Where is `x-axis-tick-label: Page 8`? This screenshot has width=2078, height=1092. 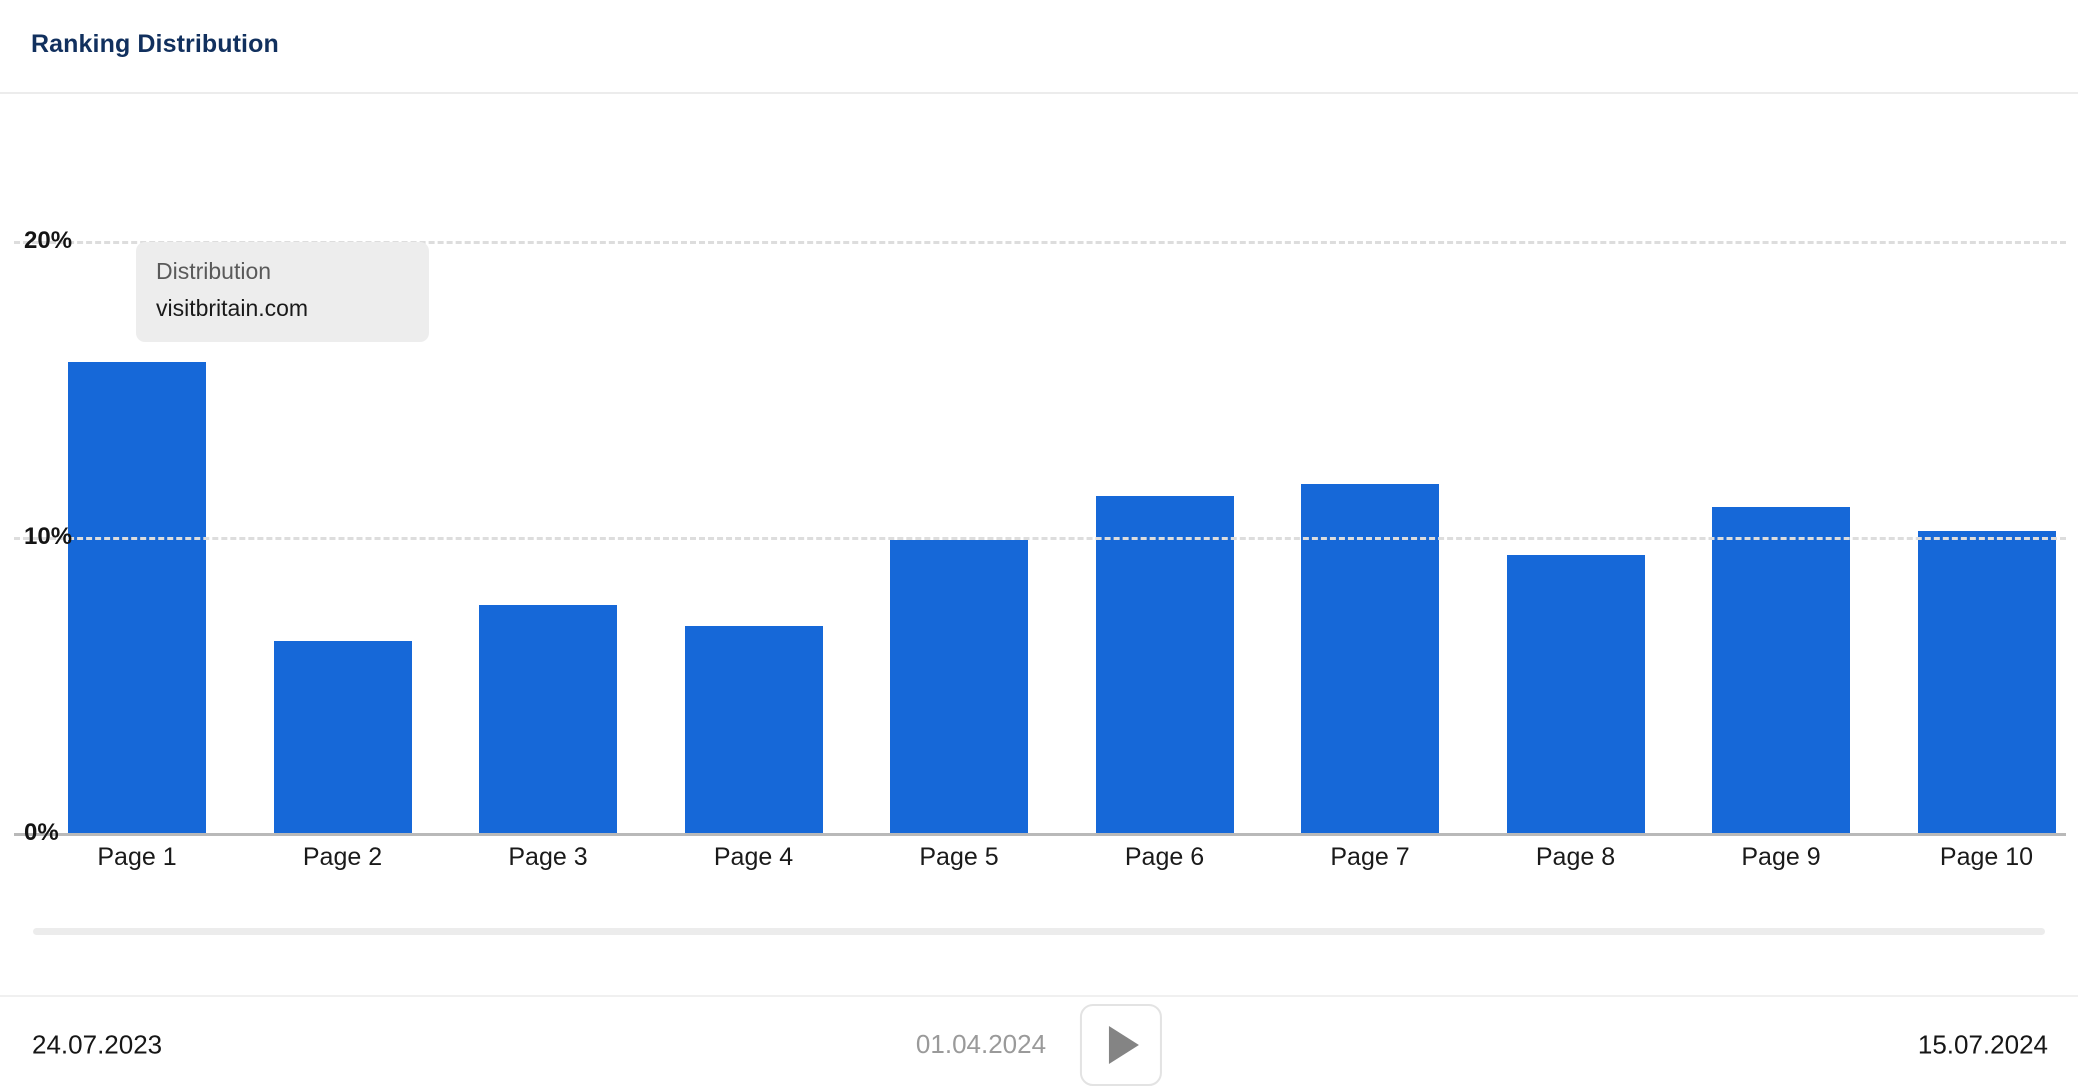
x-axis-tick-label: Page 8 is located at coordinates (1575, 857).